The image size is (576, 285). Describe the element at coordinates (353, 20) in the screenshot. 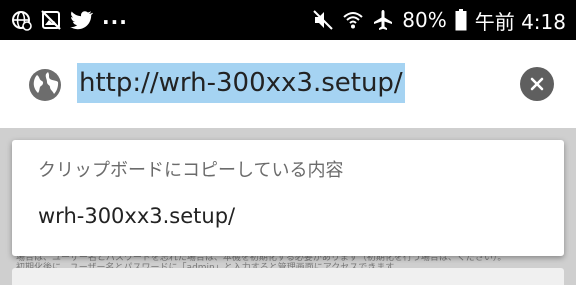

I see `wifi-icon` at that location.